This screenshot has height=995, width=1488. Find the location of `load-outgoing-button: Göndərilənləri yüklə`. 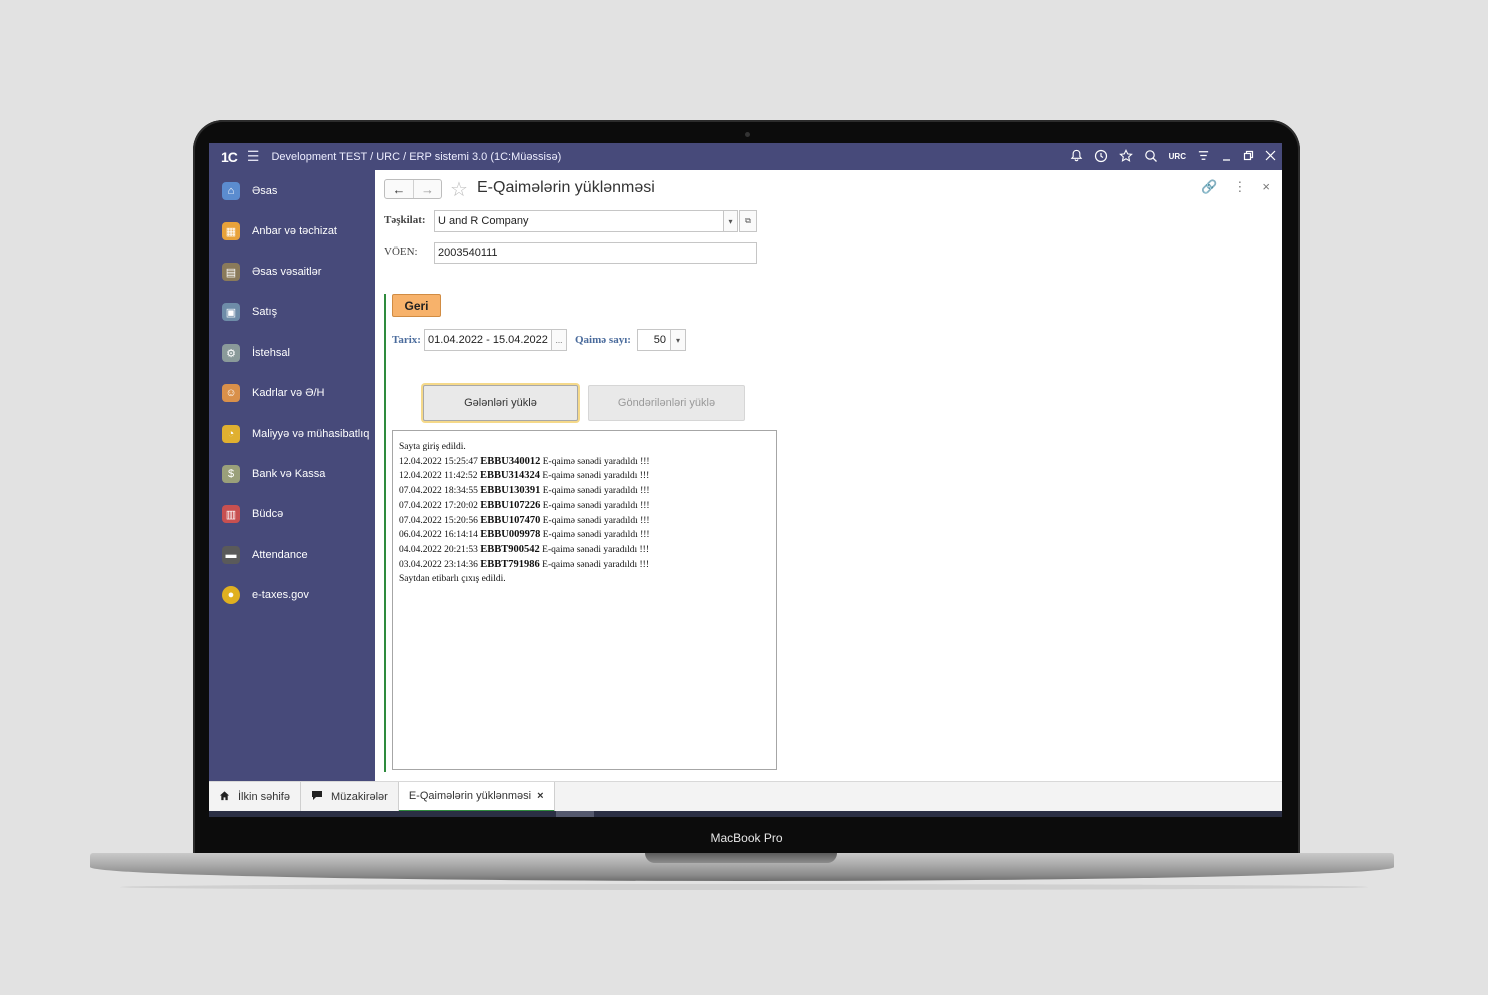

load-outgoing-button: Göndərilənləri yüklə is located at coordinates (666, 403).